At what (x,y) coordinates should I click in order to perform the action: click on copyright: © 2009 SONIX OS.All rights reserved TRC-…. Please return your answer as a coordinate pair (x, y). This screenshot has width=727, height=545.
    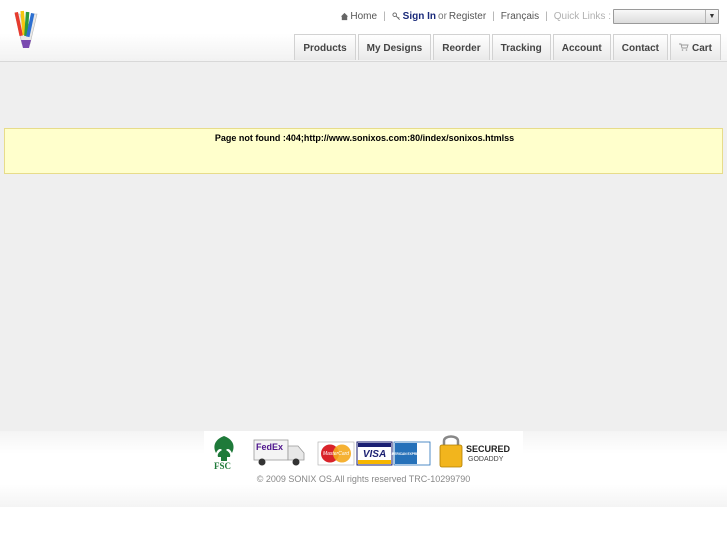
    Looking at the image, I should click on (363, 479).